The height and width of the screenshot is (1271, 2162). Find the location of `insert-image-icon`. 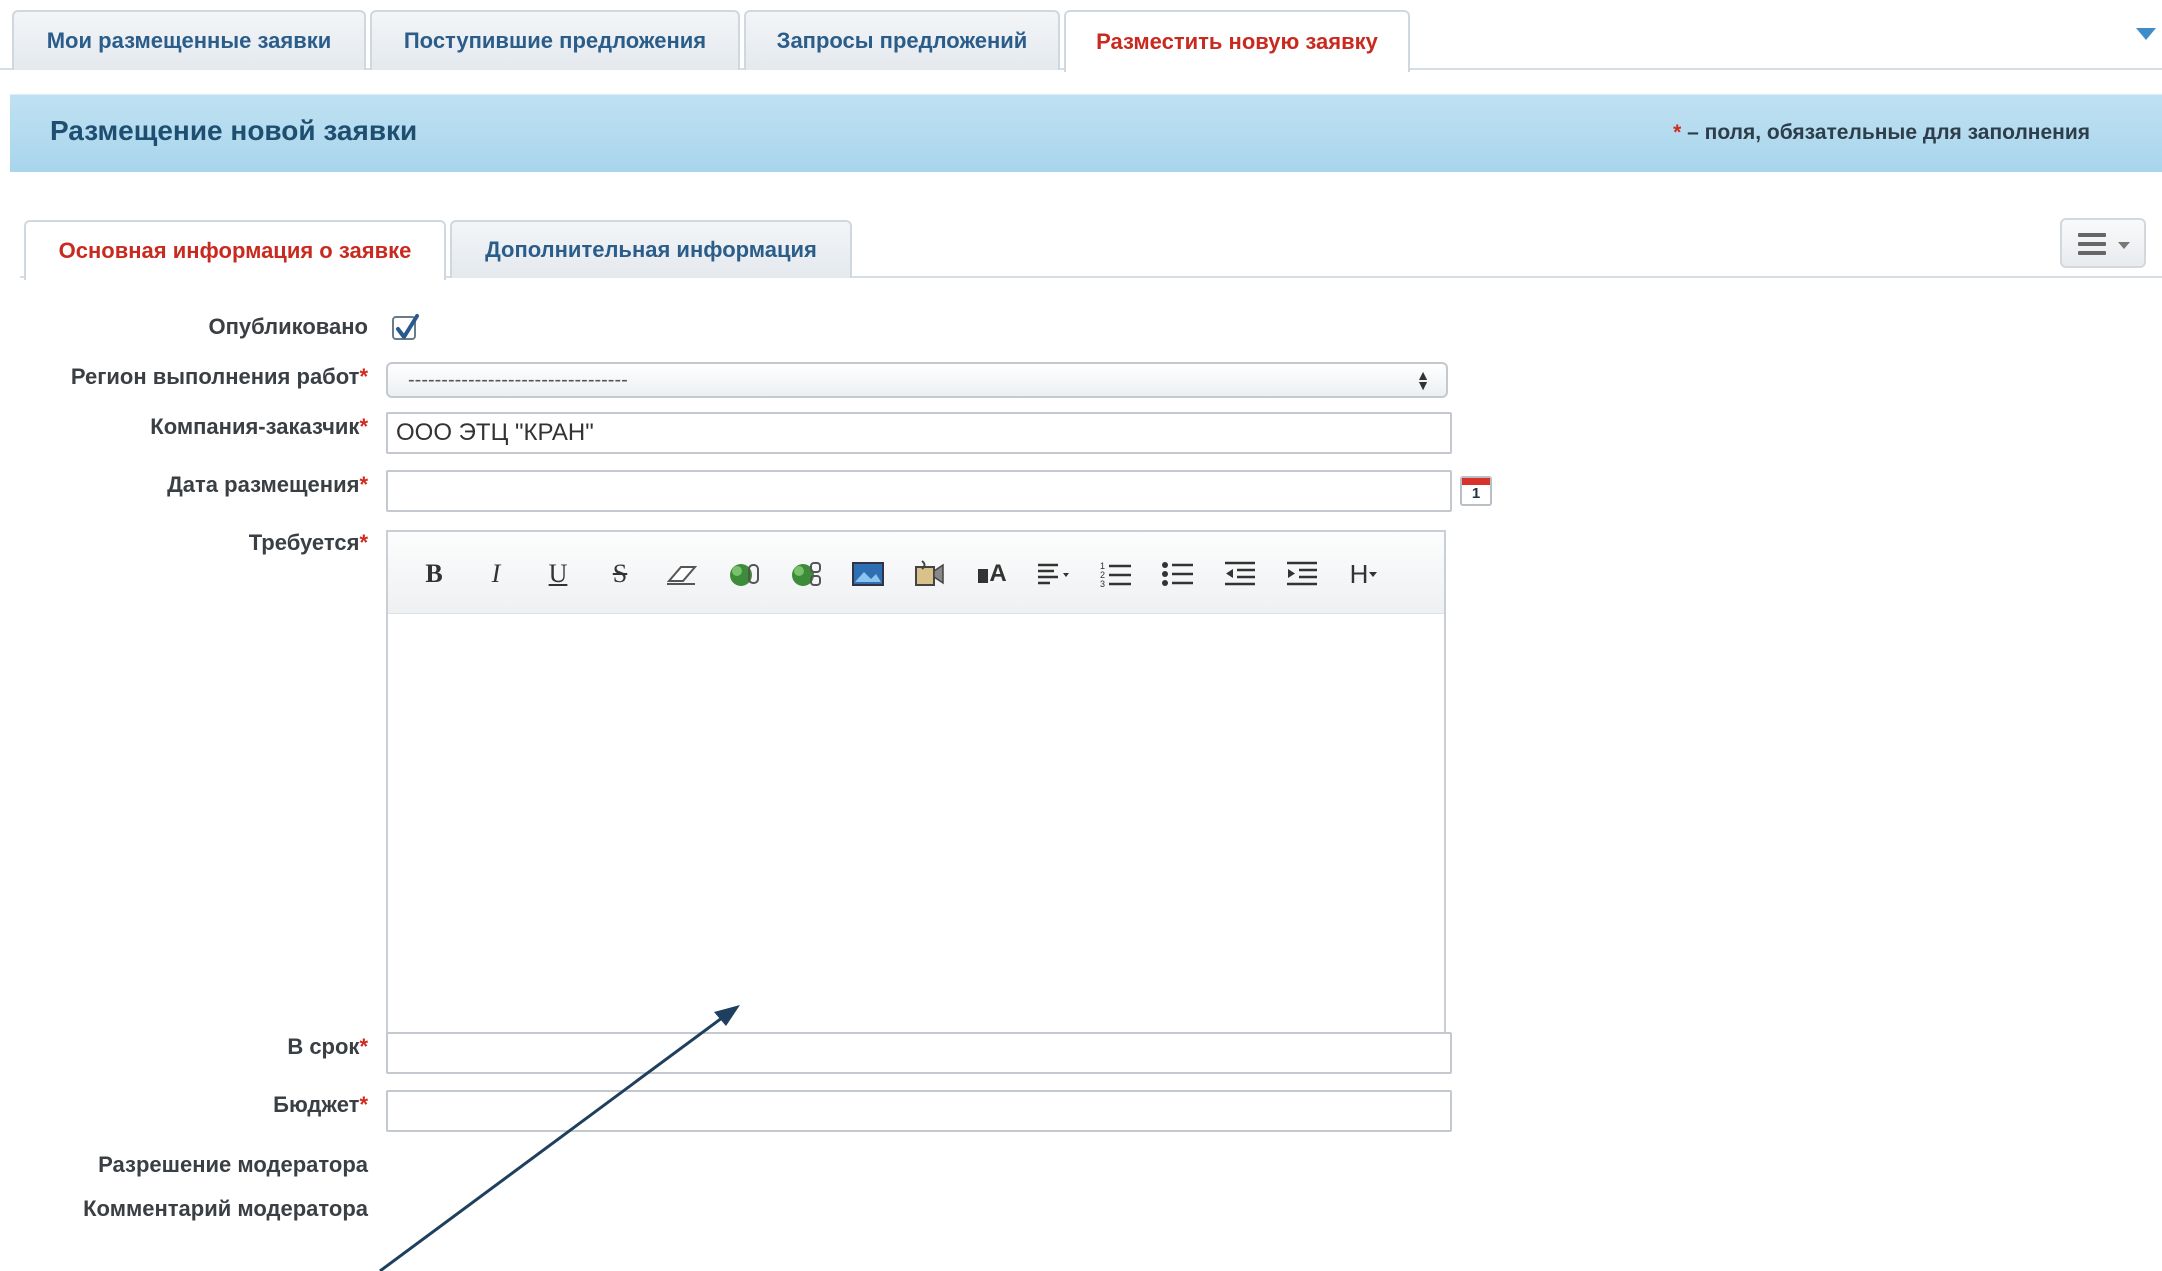

insert-image-icon is located at coordinates (868, 574).